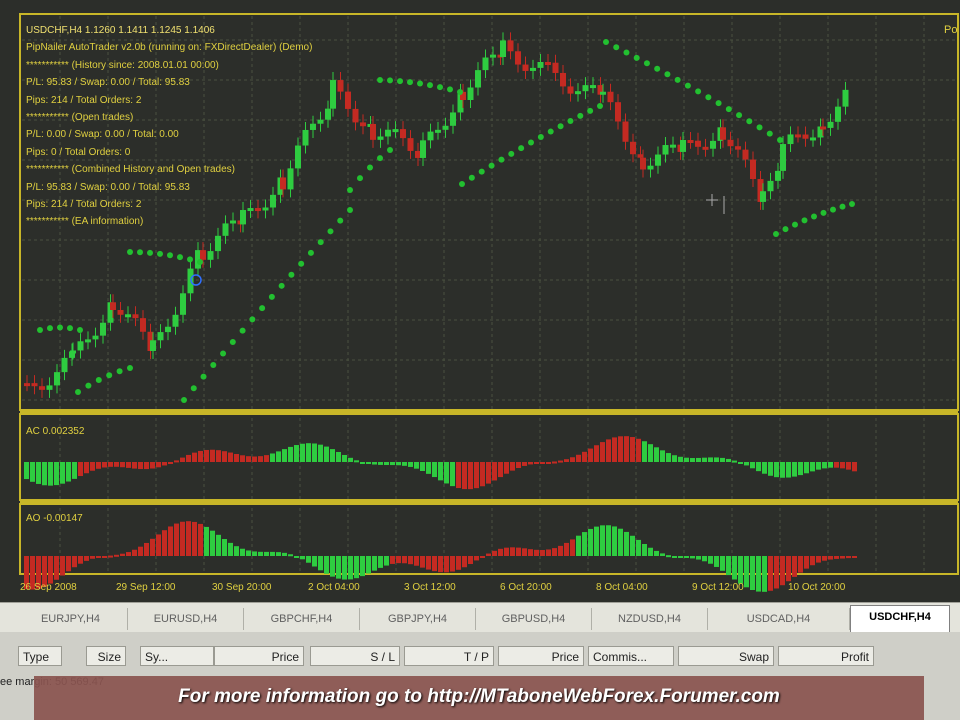 This screenshot has width=960, height=720. Describe the element at coordinates (449, 656) in the screenshot. I see `column-take-profit: T / P` at that location.